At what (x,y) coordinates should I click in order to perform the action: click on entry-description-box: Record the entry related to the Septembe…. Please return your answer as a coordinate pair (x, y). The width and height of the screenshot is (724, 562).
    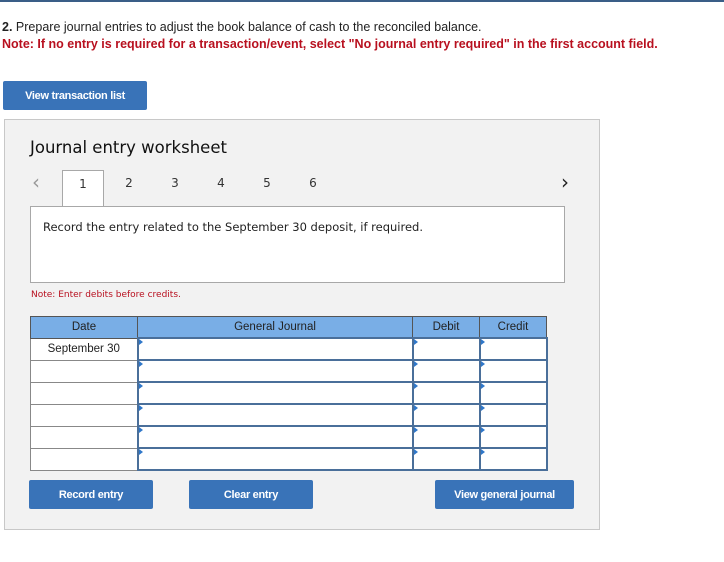
    Looking at the image, I should click on (297, 244).